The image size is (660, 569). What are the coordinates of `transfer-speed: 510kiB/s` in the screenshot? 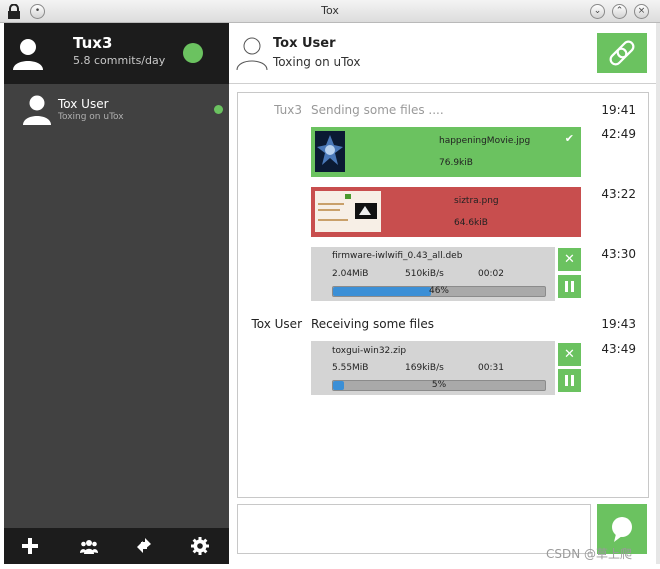 It's located at (424, 274).